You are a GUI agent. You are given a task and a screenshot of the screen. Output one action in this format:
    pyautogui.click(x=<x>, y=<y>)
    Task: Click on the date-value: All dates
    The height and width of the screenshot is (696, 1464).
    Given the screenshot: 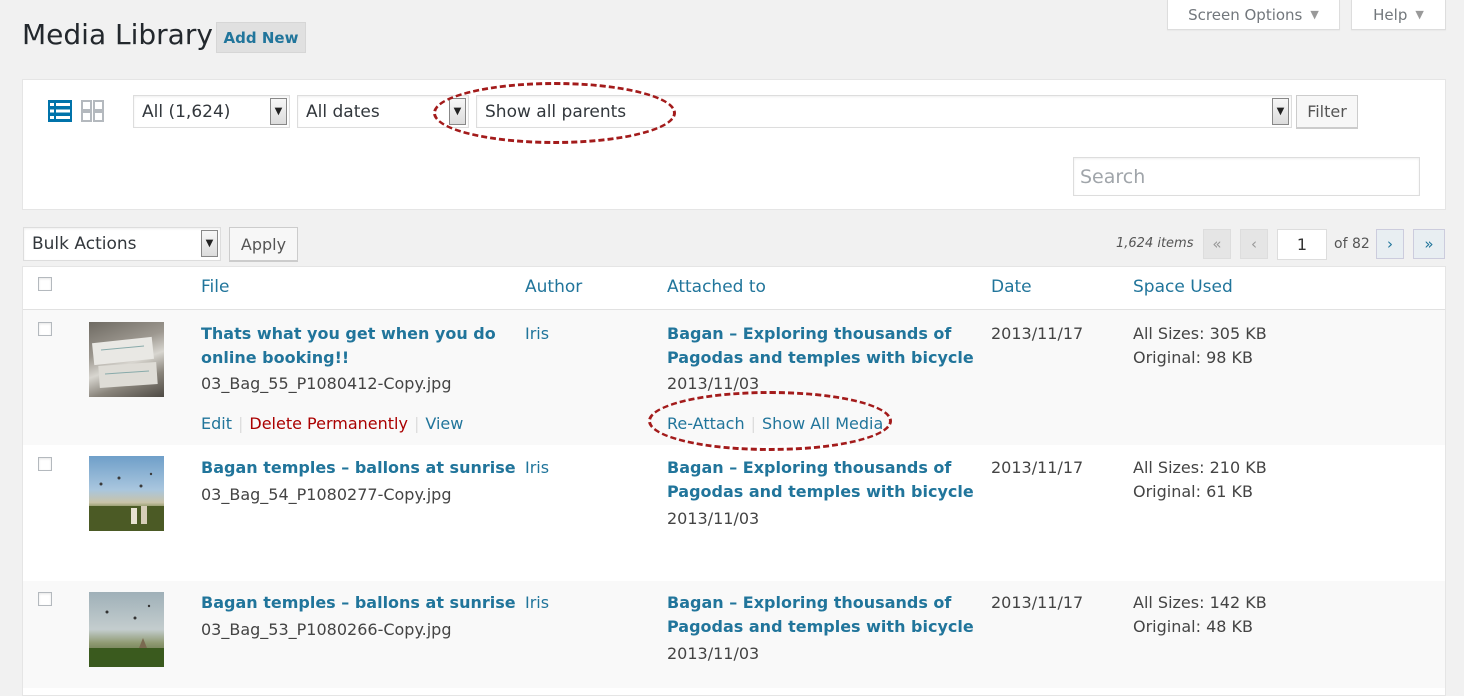 What is the action you would take?
    pyautogui.click(x=343, y=111)
    